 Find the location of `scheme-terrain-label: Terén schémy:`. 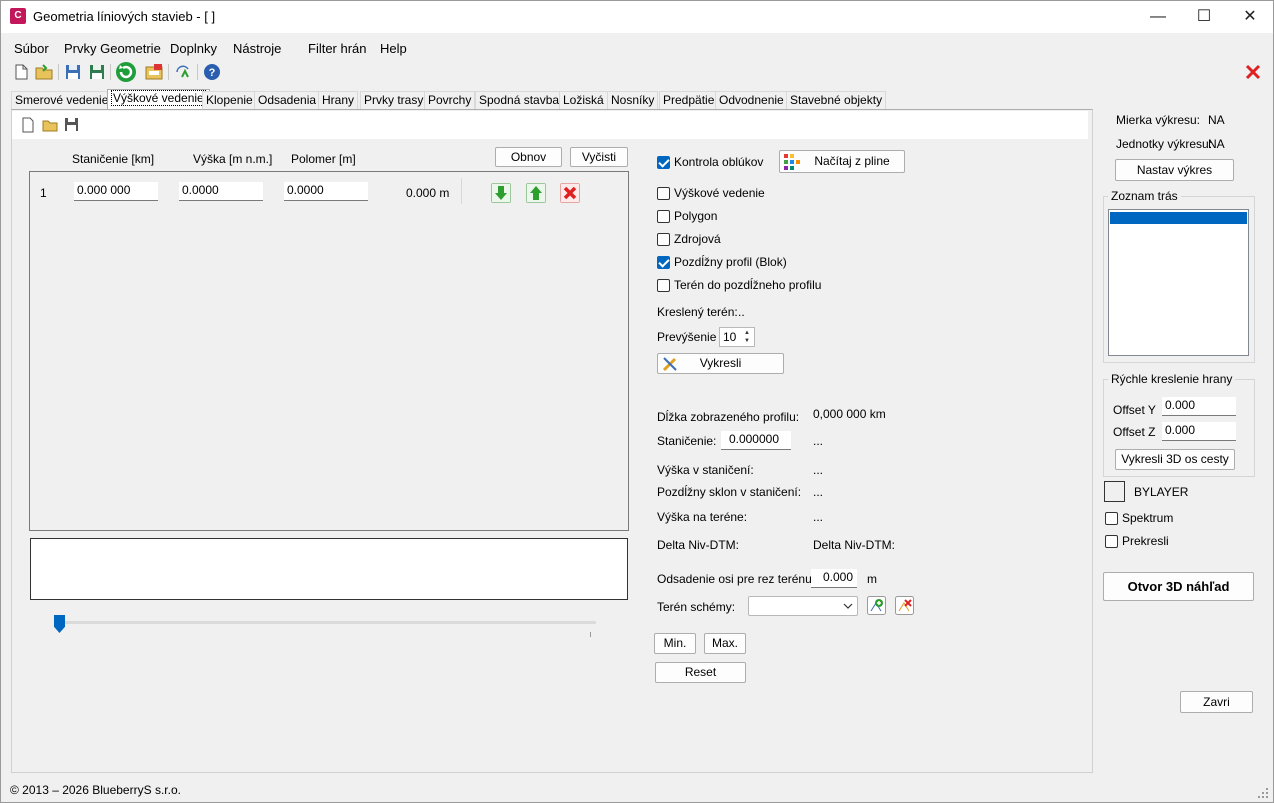

scheme-terrain-label: Terén schémy: is located at coordinates (696, 607).